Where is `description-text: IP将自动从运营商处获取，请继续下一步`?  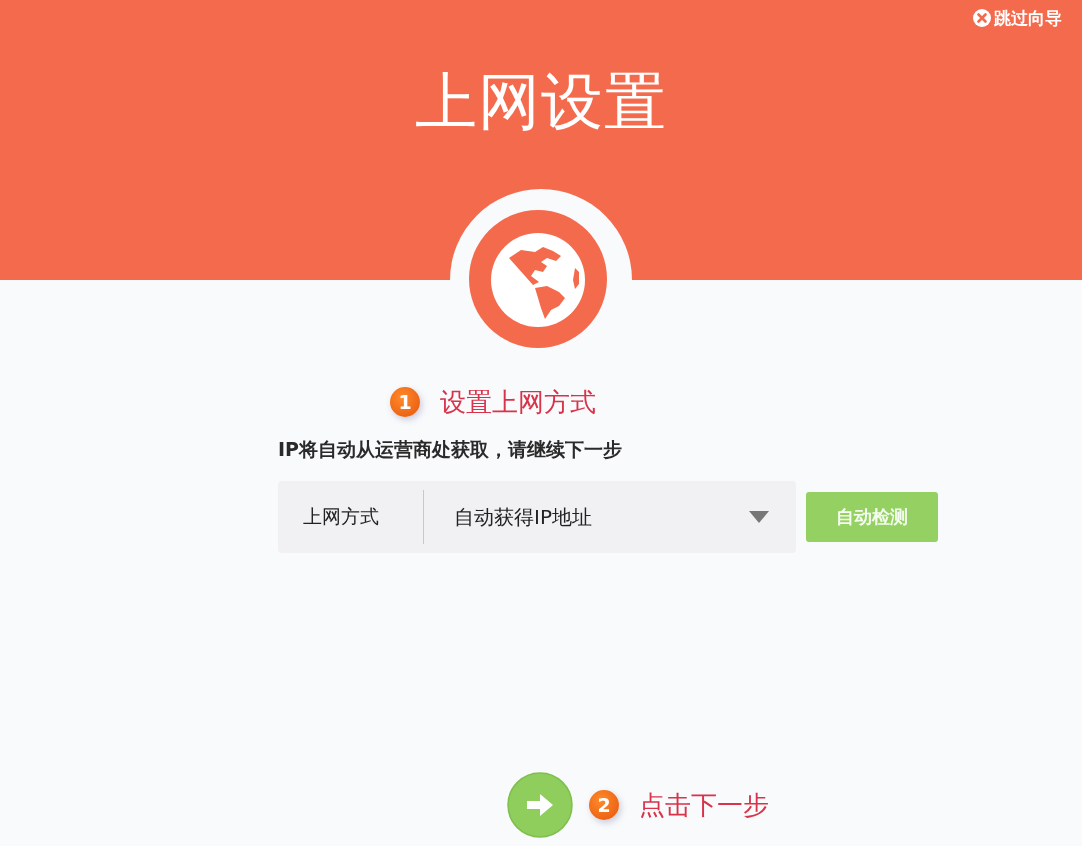 description-text: IP将自动从运营商处获取，请继续下一步 is located at coordinates (450, 449).